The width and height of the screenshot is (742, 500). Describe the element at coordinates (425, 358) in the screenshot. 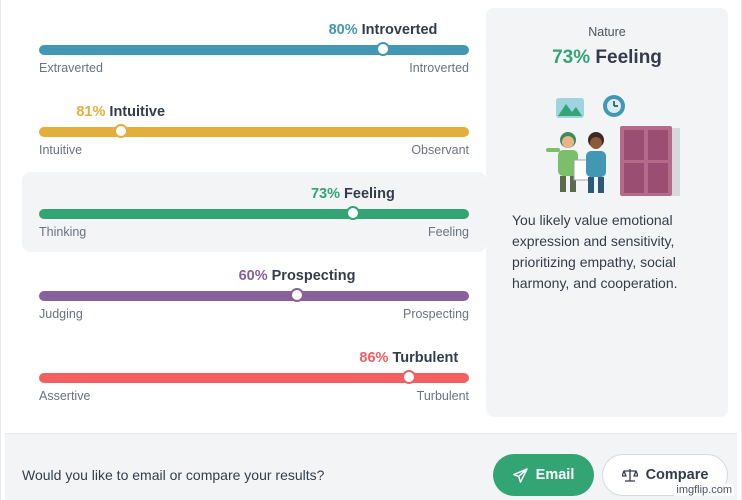

I see `trait-name: Turbulent` at that location.